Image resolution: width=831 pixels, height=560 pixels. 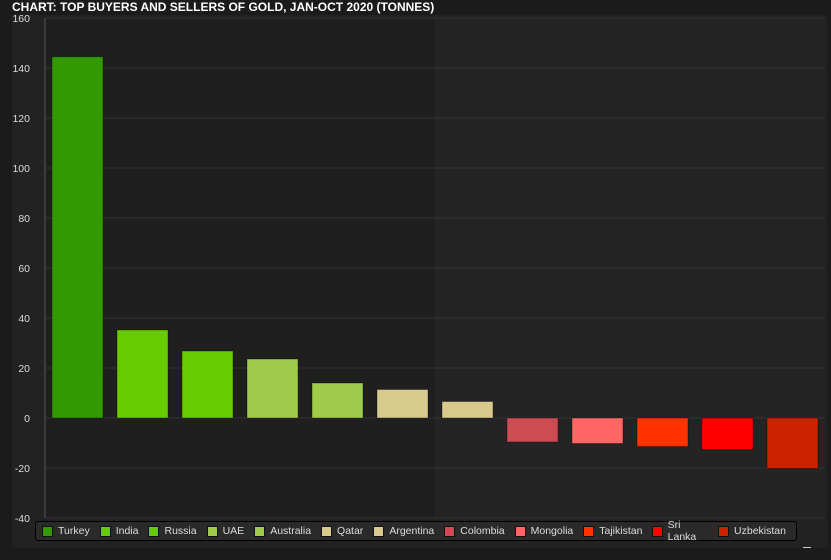 I want to click on bar-uae, so click(x=272, y=388).